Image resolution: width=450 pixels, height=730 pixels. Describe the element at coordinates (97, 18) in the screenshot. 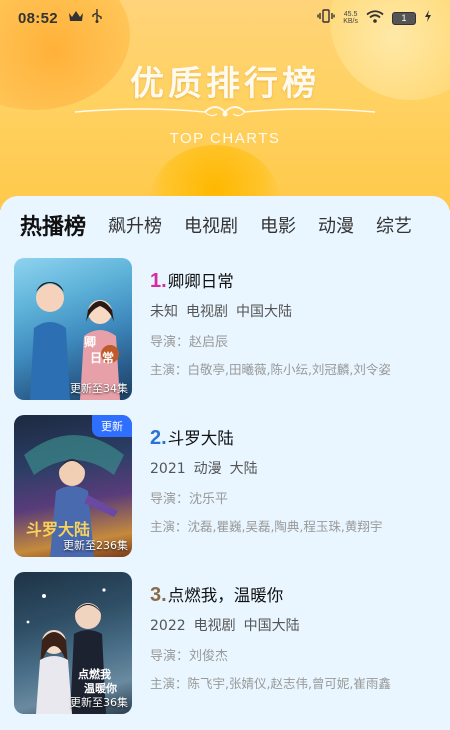

I see `usb-icon` at that location.